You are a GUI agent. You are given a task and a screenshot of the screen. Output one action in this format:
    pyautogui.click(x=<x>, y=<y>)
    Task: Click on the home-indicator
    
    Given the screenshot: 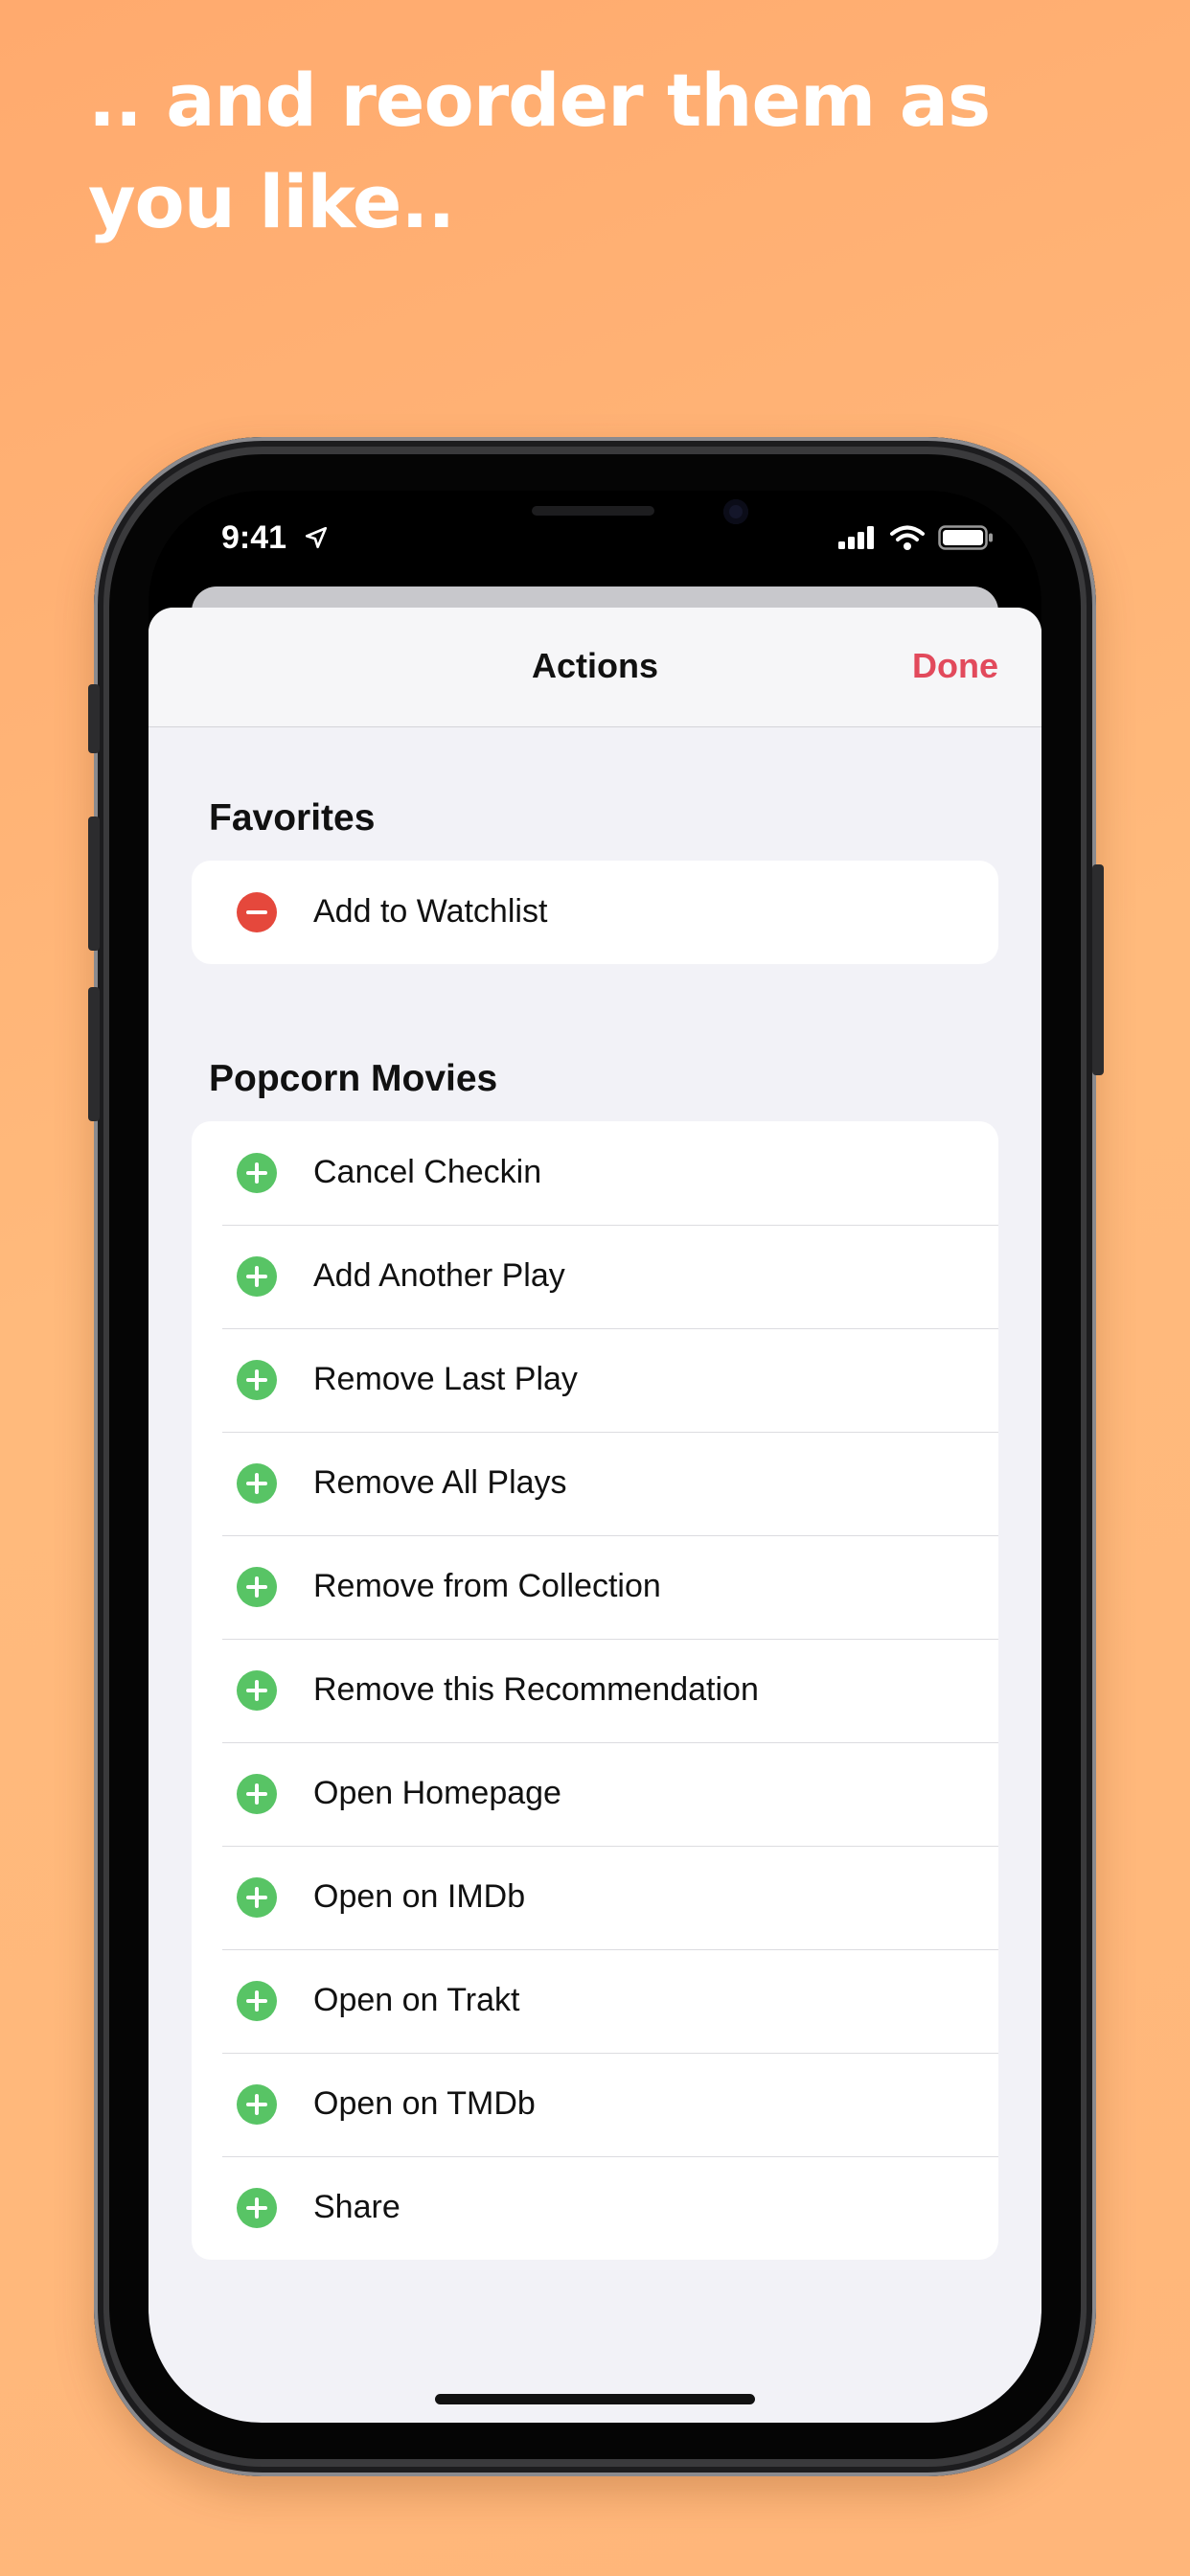 What is the action you would take?
    pyautogui.click(x=595, y=2399)
    